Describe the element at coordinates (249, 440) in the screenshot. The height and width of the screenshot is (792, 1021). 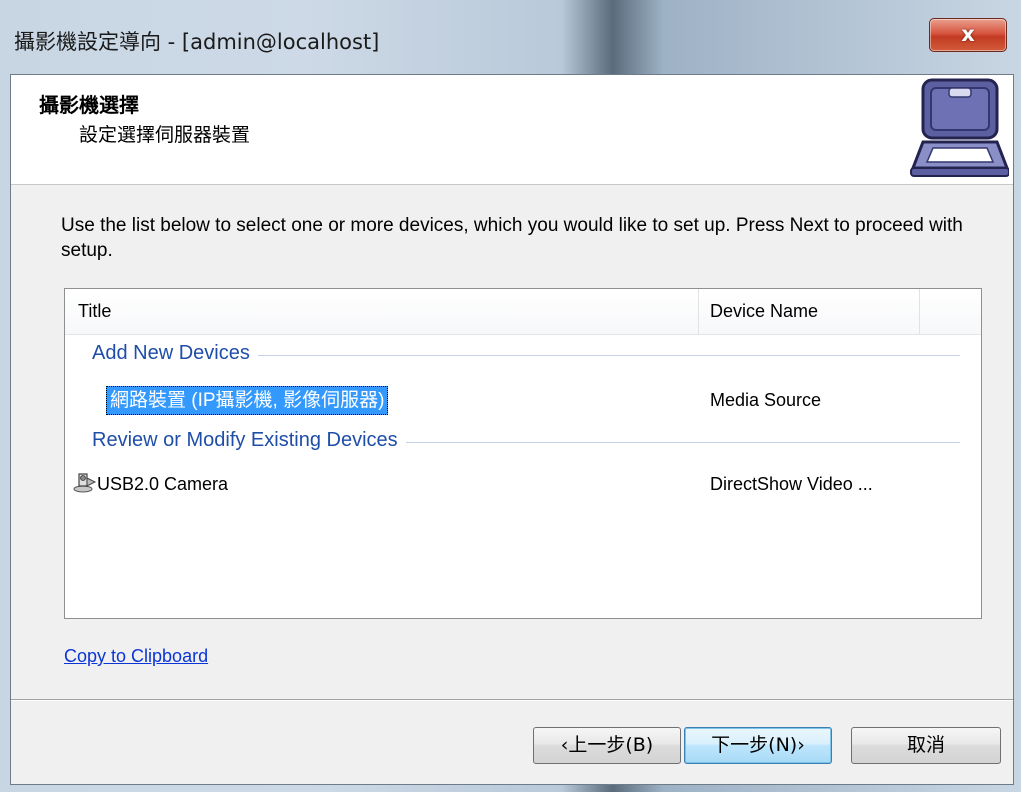
I see `group-existing-devices: Review or Modify Existing Devices` at that location.